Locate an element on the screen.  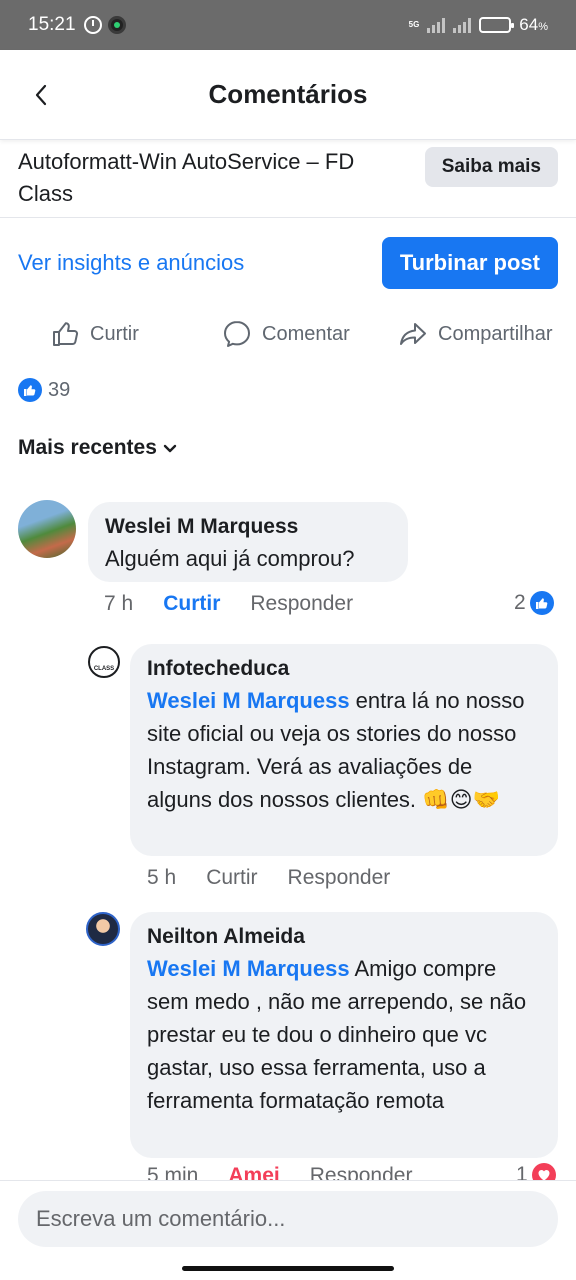
boost-post-button: Turbinar post is located at coordinates (469, 263).